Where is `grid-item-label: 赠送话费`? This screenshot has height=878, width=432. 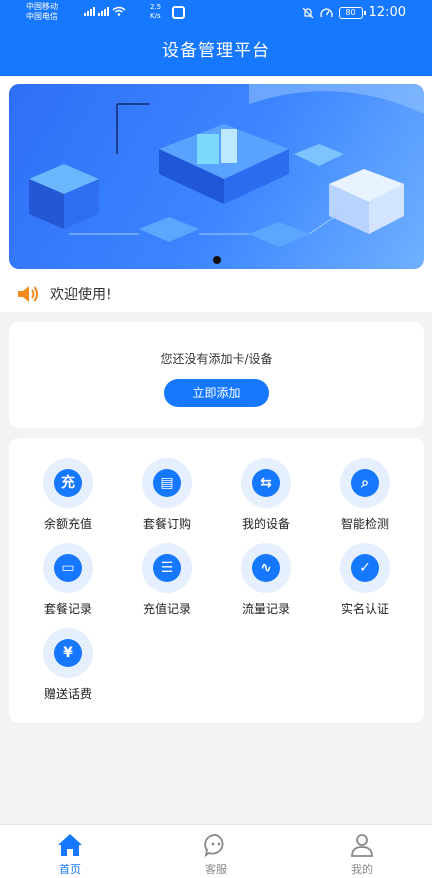
grid-item-label: 赠送话费 is located at coordinates (67, 694).